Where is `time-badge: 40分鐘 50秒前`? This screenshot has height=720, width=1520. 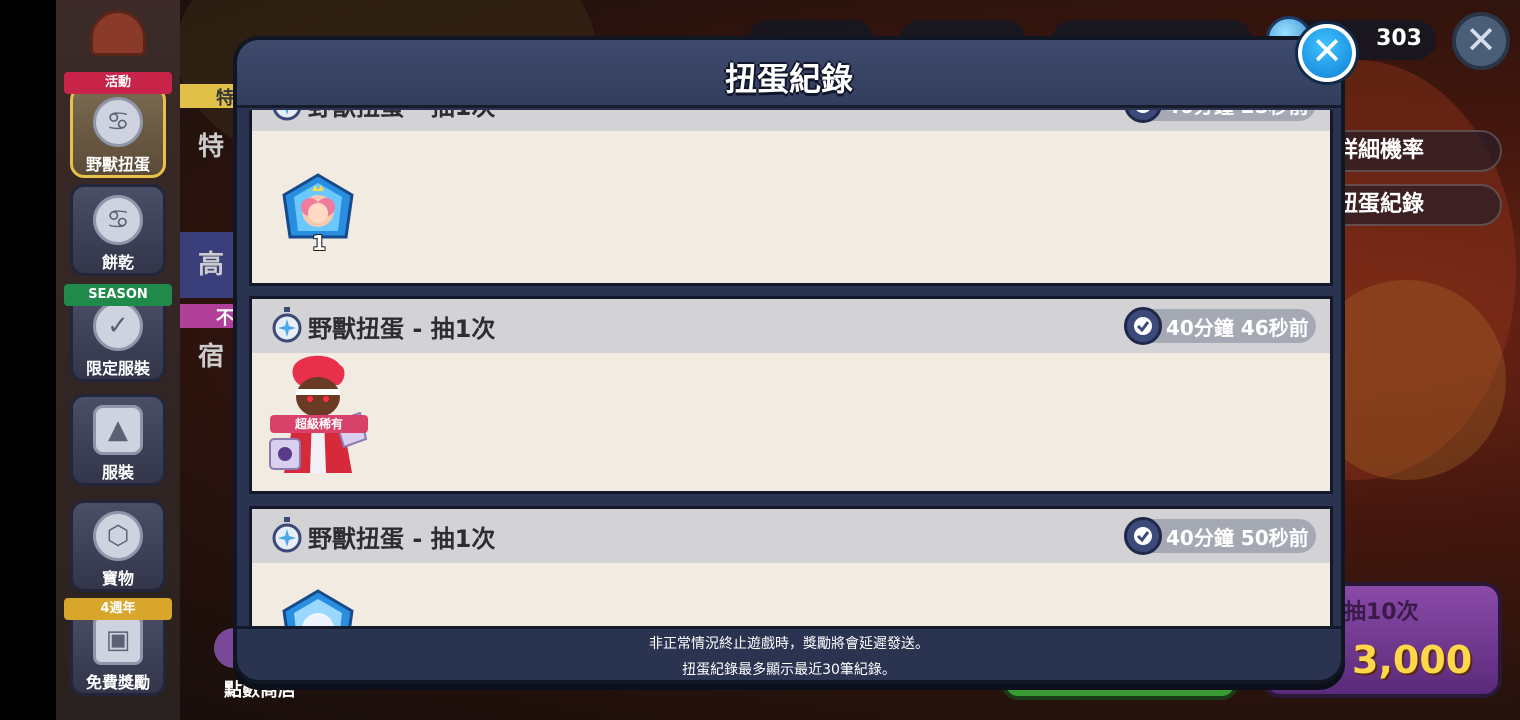
time-badge: 40分鐘 50秒前 is located at coordinates (1220, 536).